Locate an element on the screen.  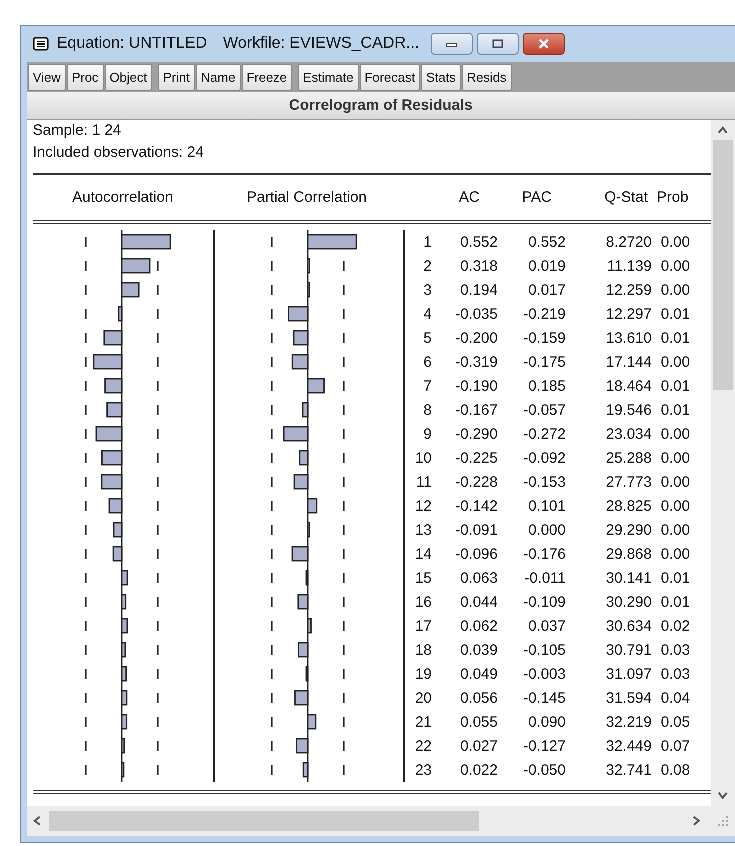
table-cell-text: 29.290 is located at coordinates (628, 530).